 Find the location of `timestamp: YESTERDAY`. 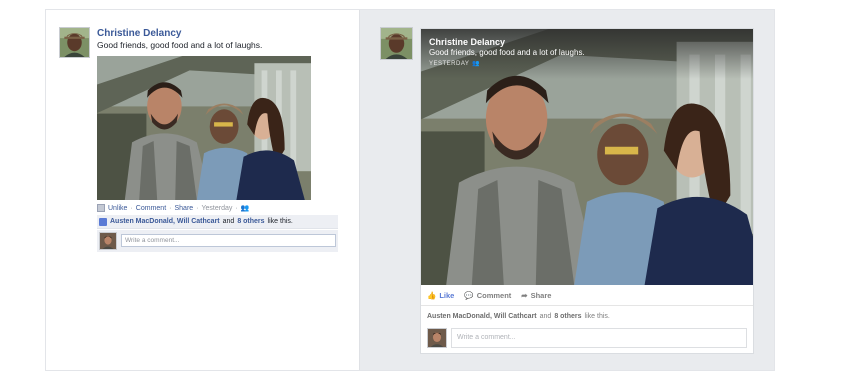

timestamp: YESTERDAY is located at coordinates (449, 64).